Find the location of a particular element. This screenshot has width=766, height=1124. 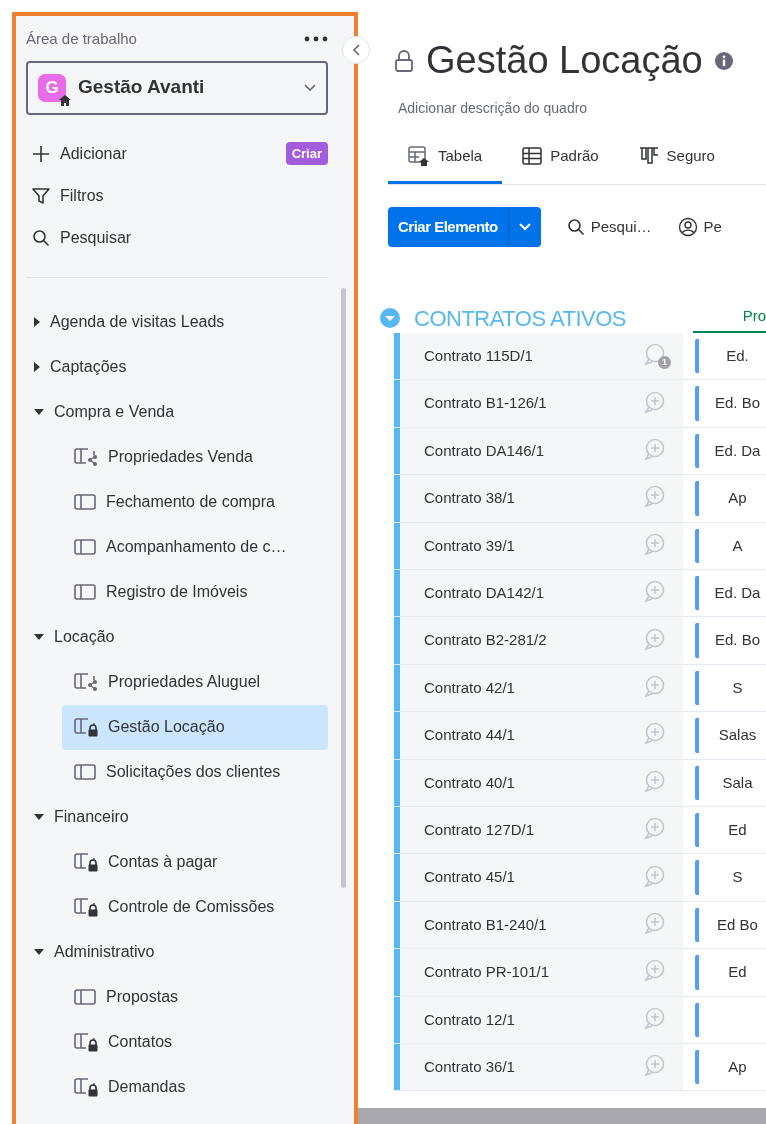

plus-icon is located at coordinates (41, 153).